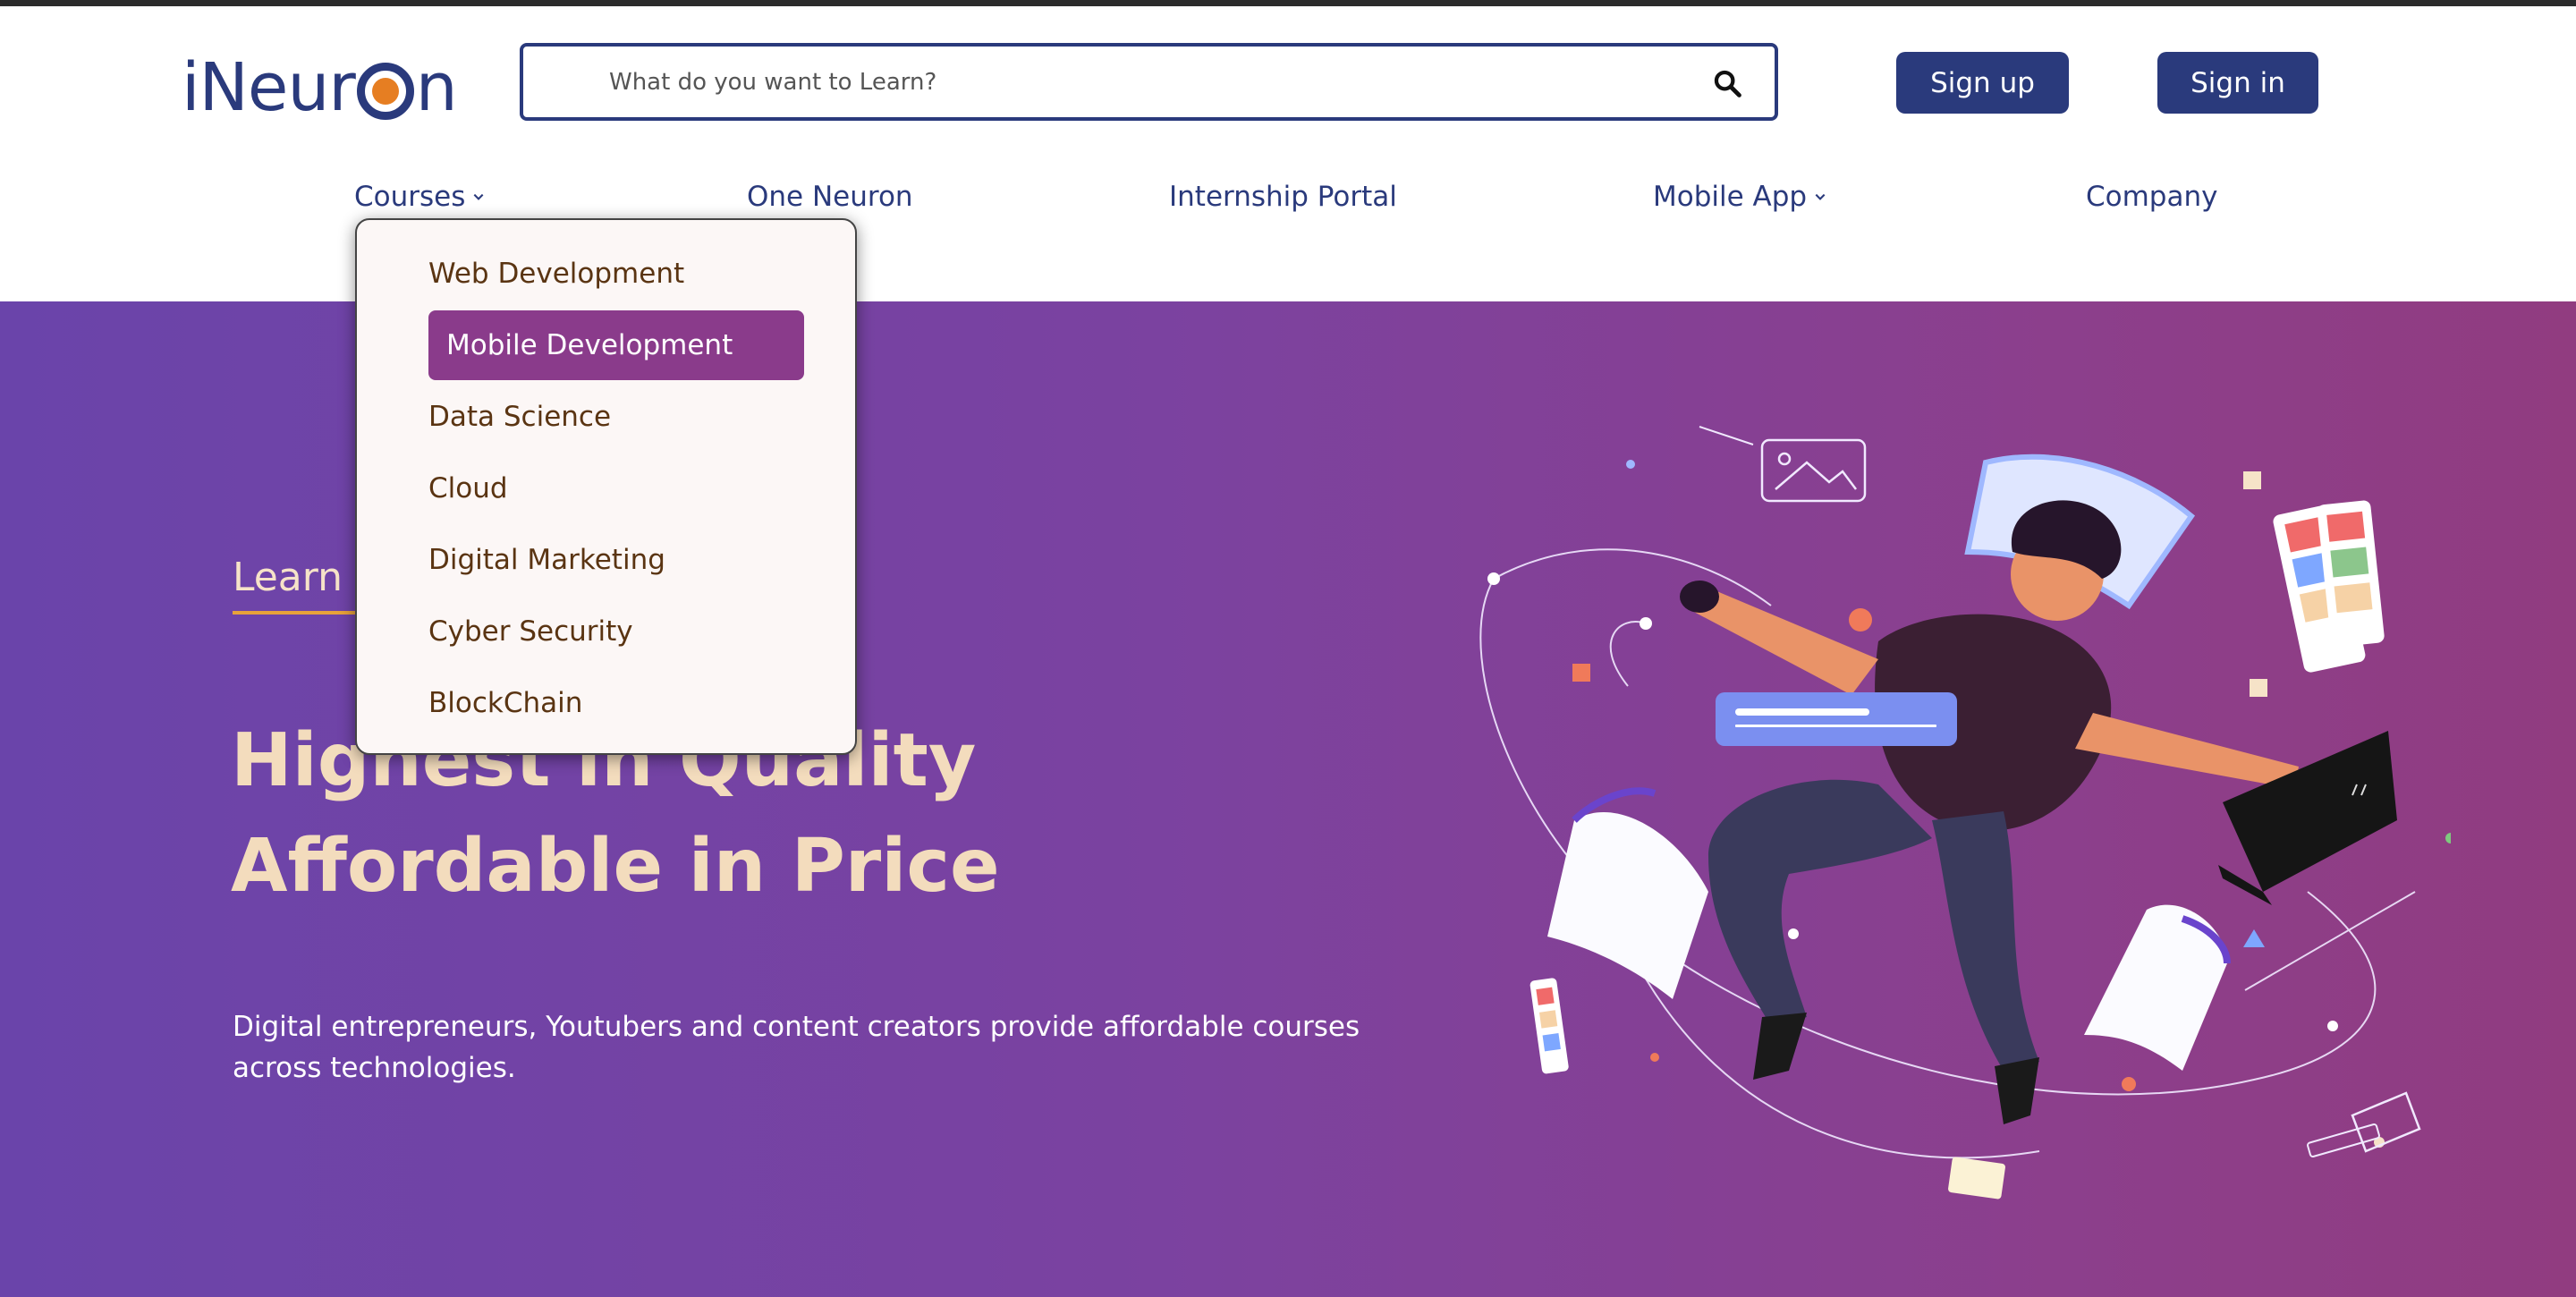 This screenshot has height=1297, width=2576. Describe the element at coordinates (1288, 3) in the screenshot. I see `window-top-strip` at that location.